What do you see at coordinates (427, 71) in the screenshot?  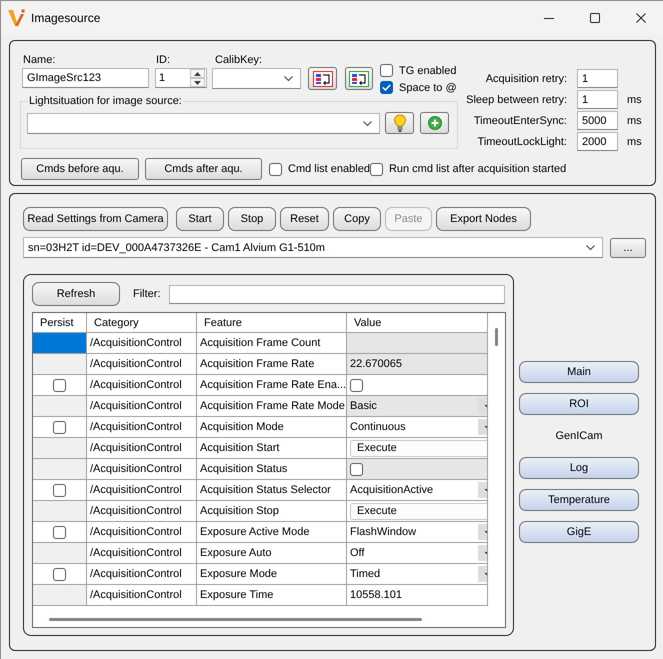 I see `checkbox-label: TG enabled` at bounding box center [427, 71].